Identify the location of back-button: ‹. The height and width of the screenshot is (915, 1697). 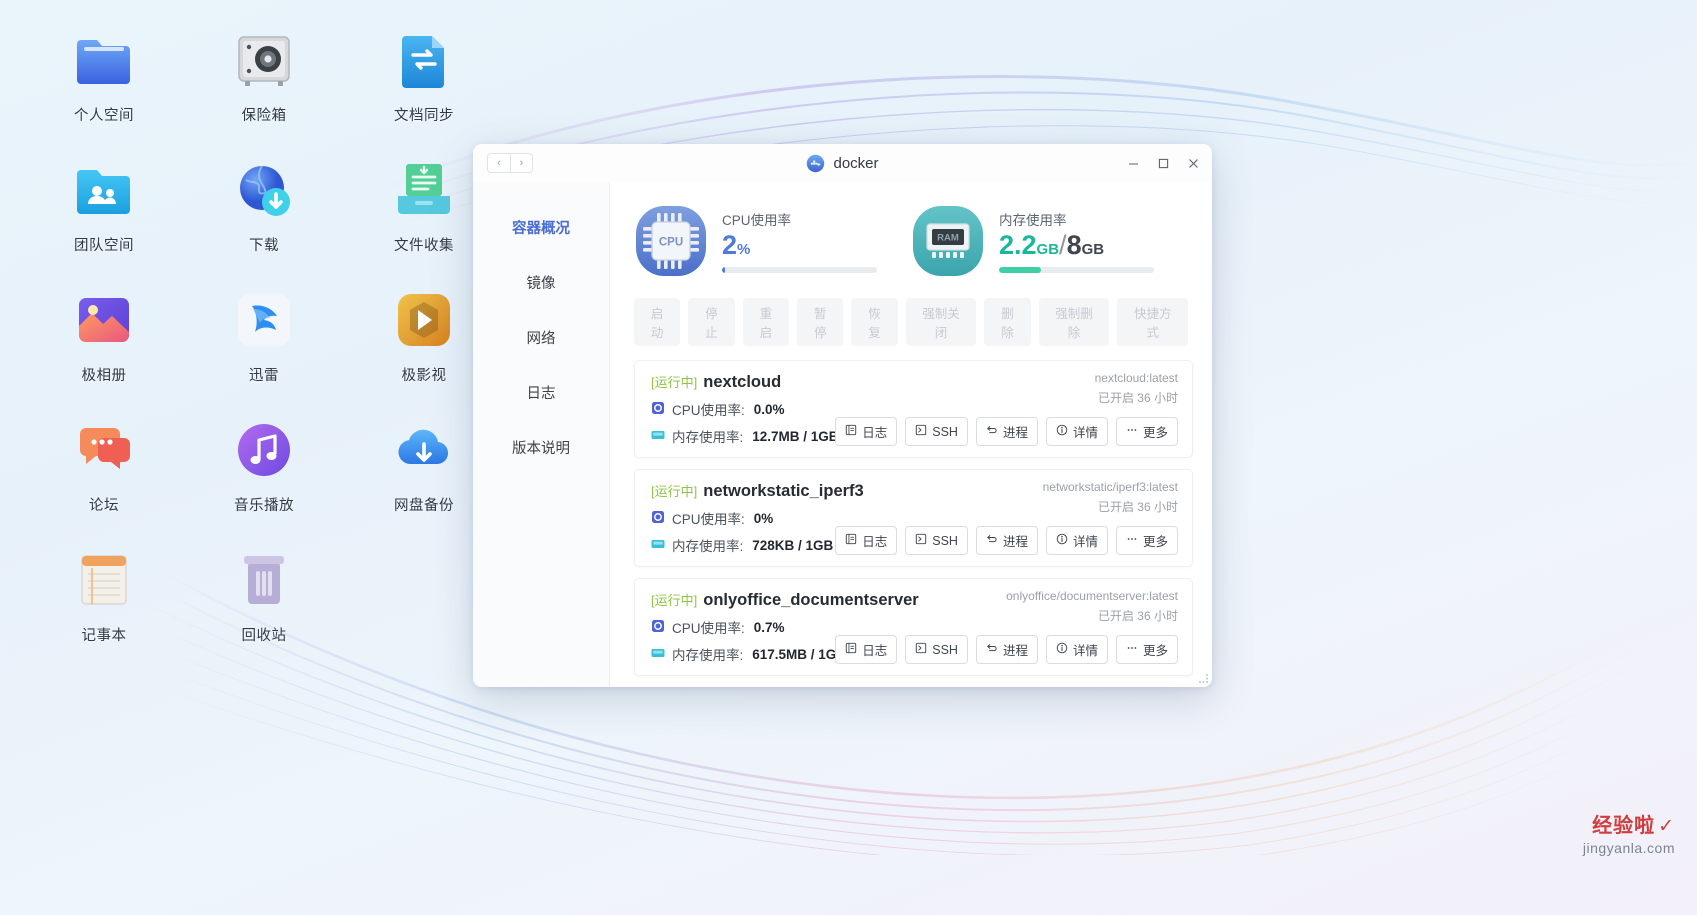
(499, 163).